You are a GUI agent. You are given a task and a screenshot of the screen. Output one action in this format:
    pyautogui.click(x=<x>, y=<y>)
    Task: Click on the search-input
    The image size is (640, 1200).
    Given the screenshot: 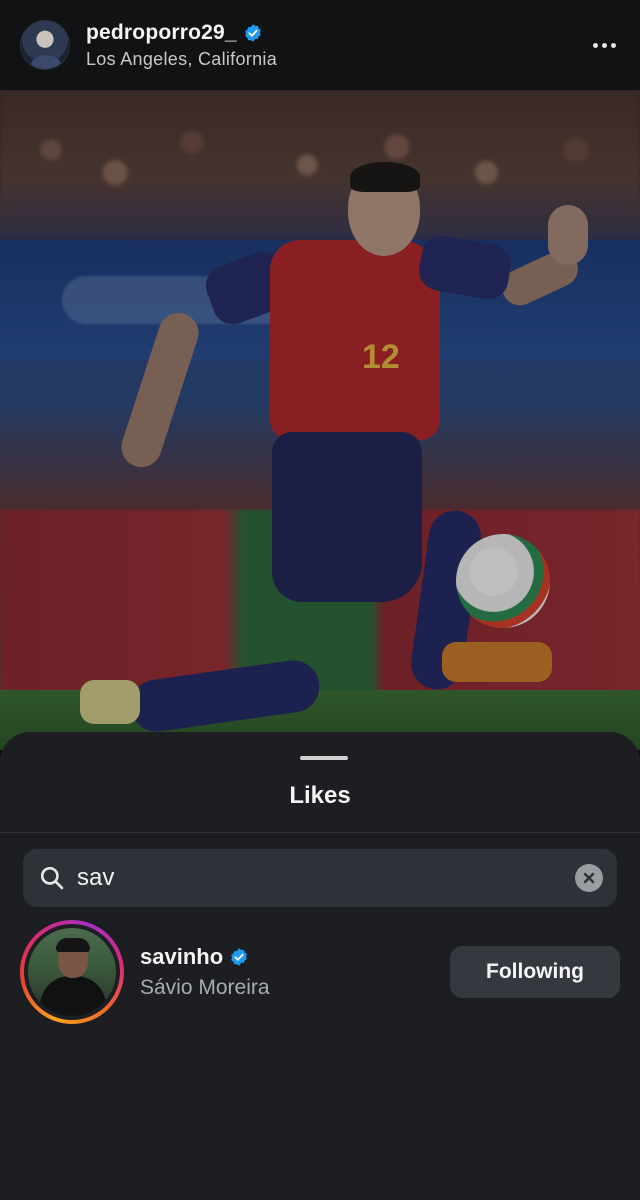 What is the action you would take?
    pyautogui.click(x=326, y=878)
    